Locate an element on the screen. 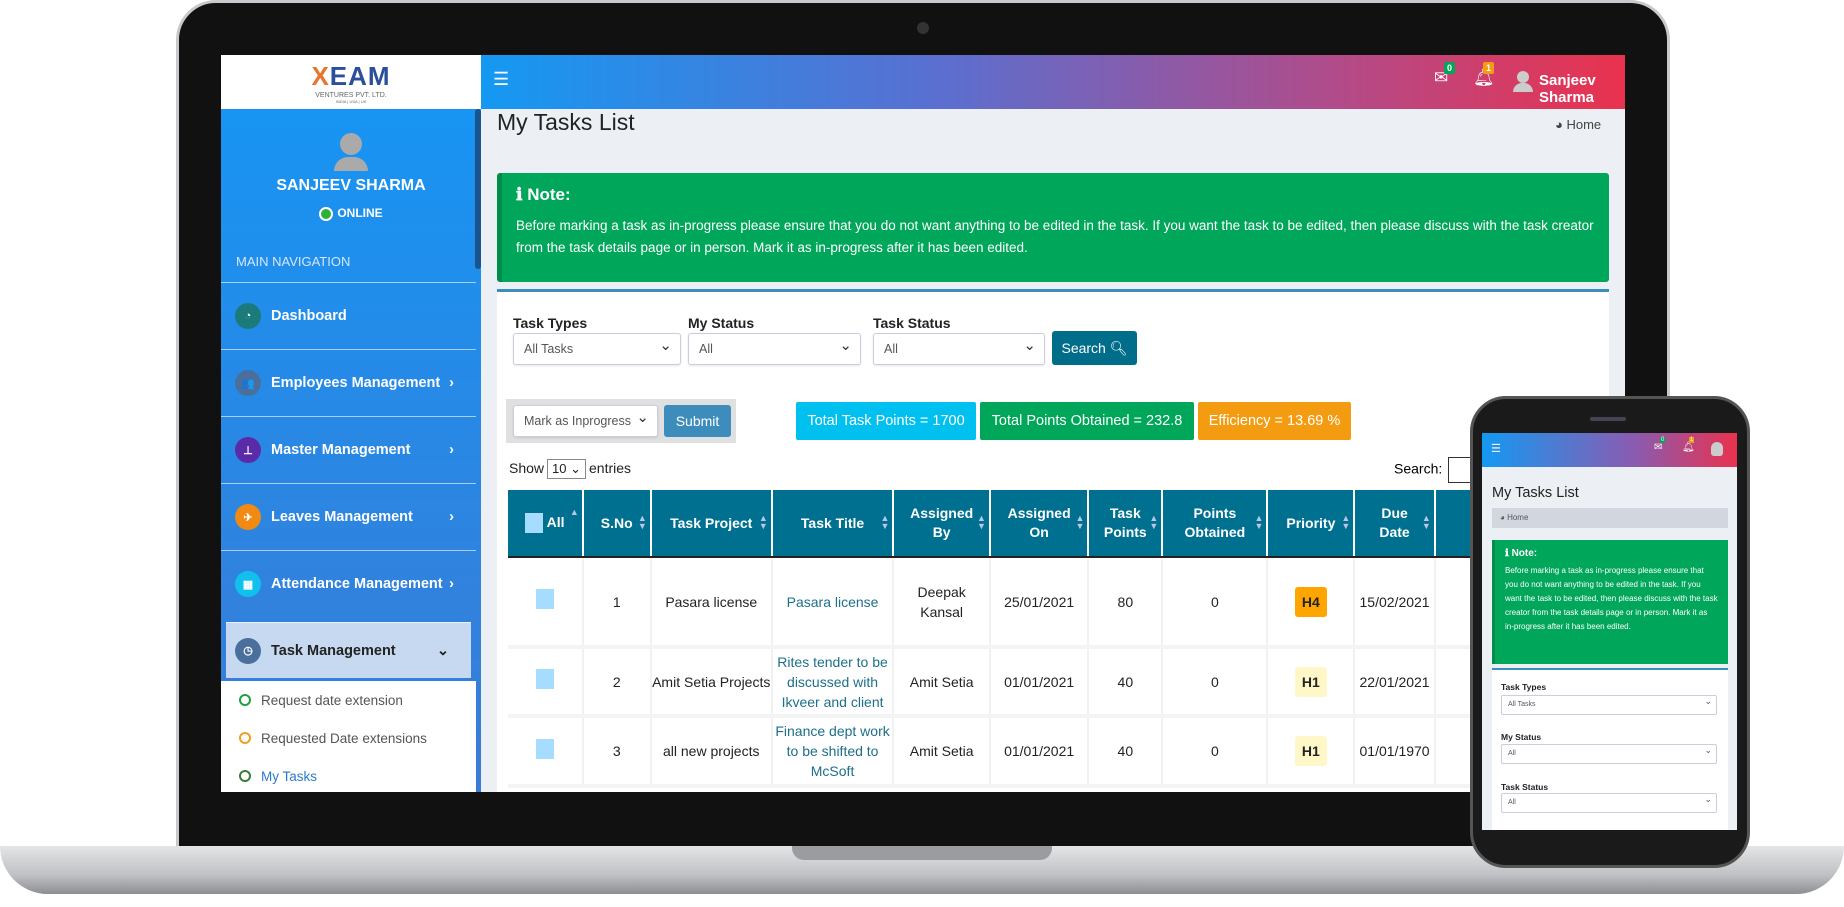  row-checkbox-cell is located at coordinates (546, 603).